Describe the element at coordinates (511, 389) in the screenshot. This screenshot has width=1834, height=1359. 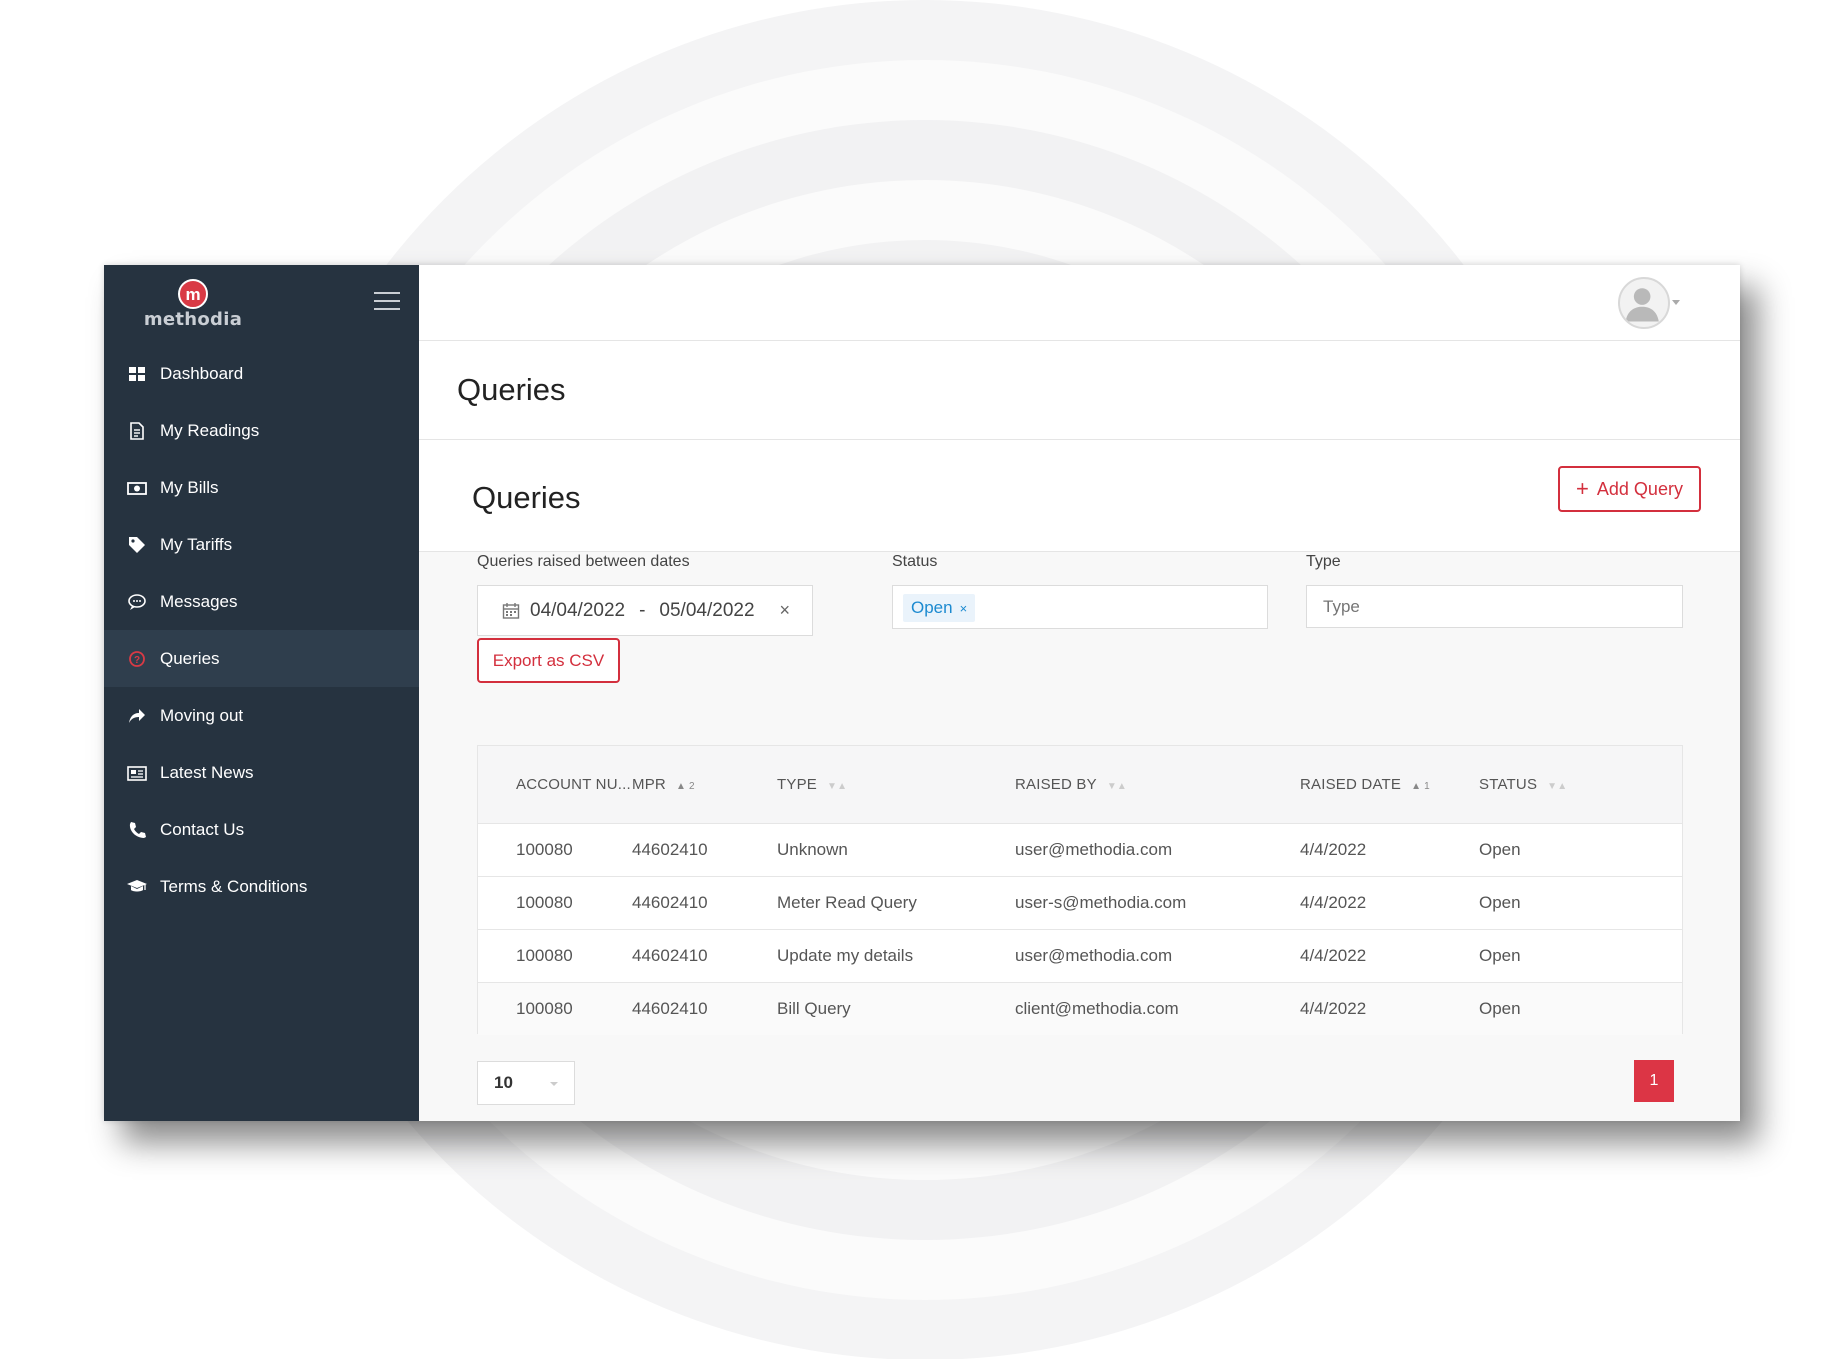
I see `page-title: Queries` at that location.